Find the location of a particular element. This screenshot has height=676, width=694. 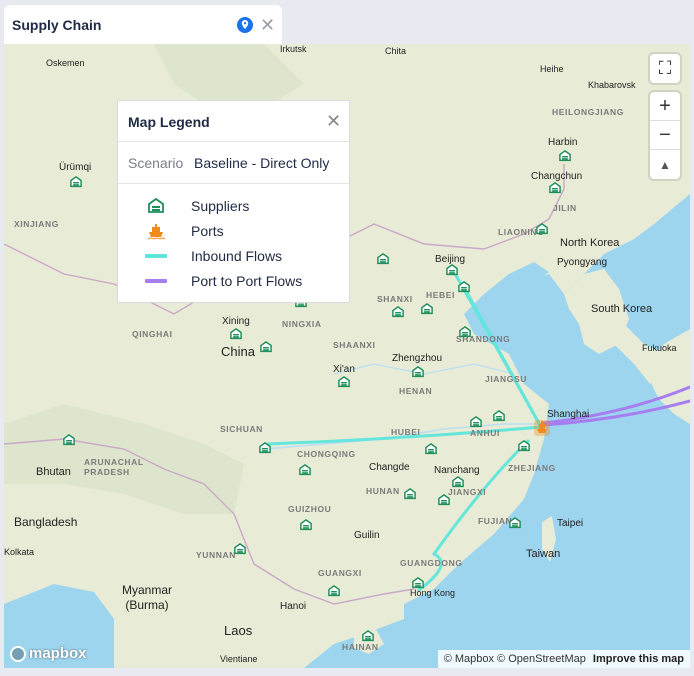

map-label-province: ZHEJIANG is located at coordinates (532, 468).